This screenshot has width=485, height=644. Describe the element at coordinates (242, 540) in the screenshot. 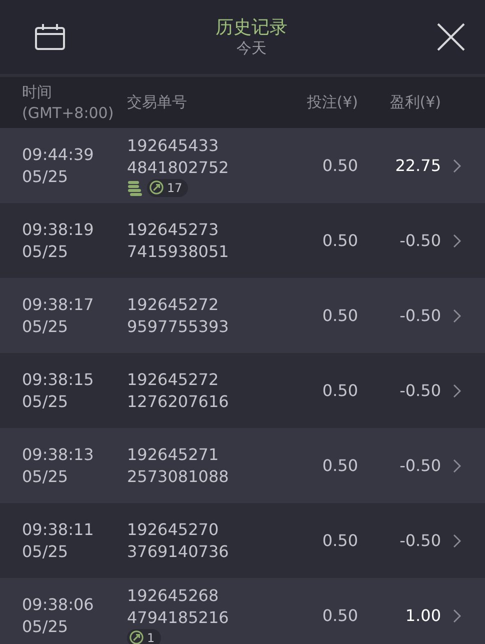

I see `history-row: 09:38:11 05/25 192645270 3769140736 0.50 -0.50` at that location.